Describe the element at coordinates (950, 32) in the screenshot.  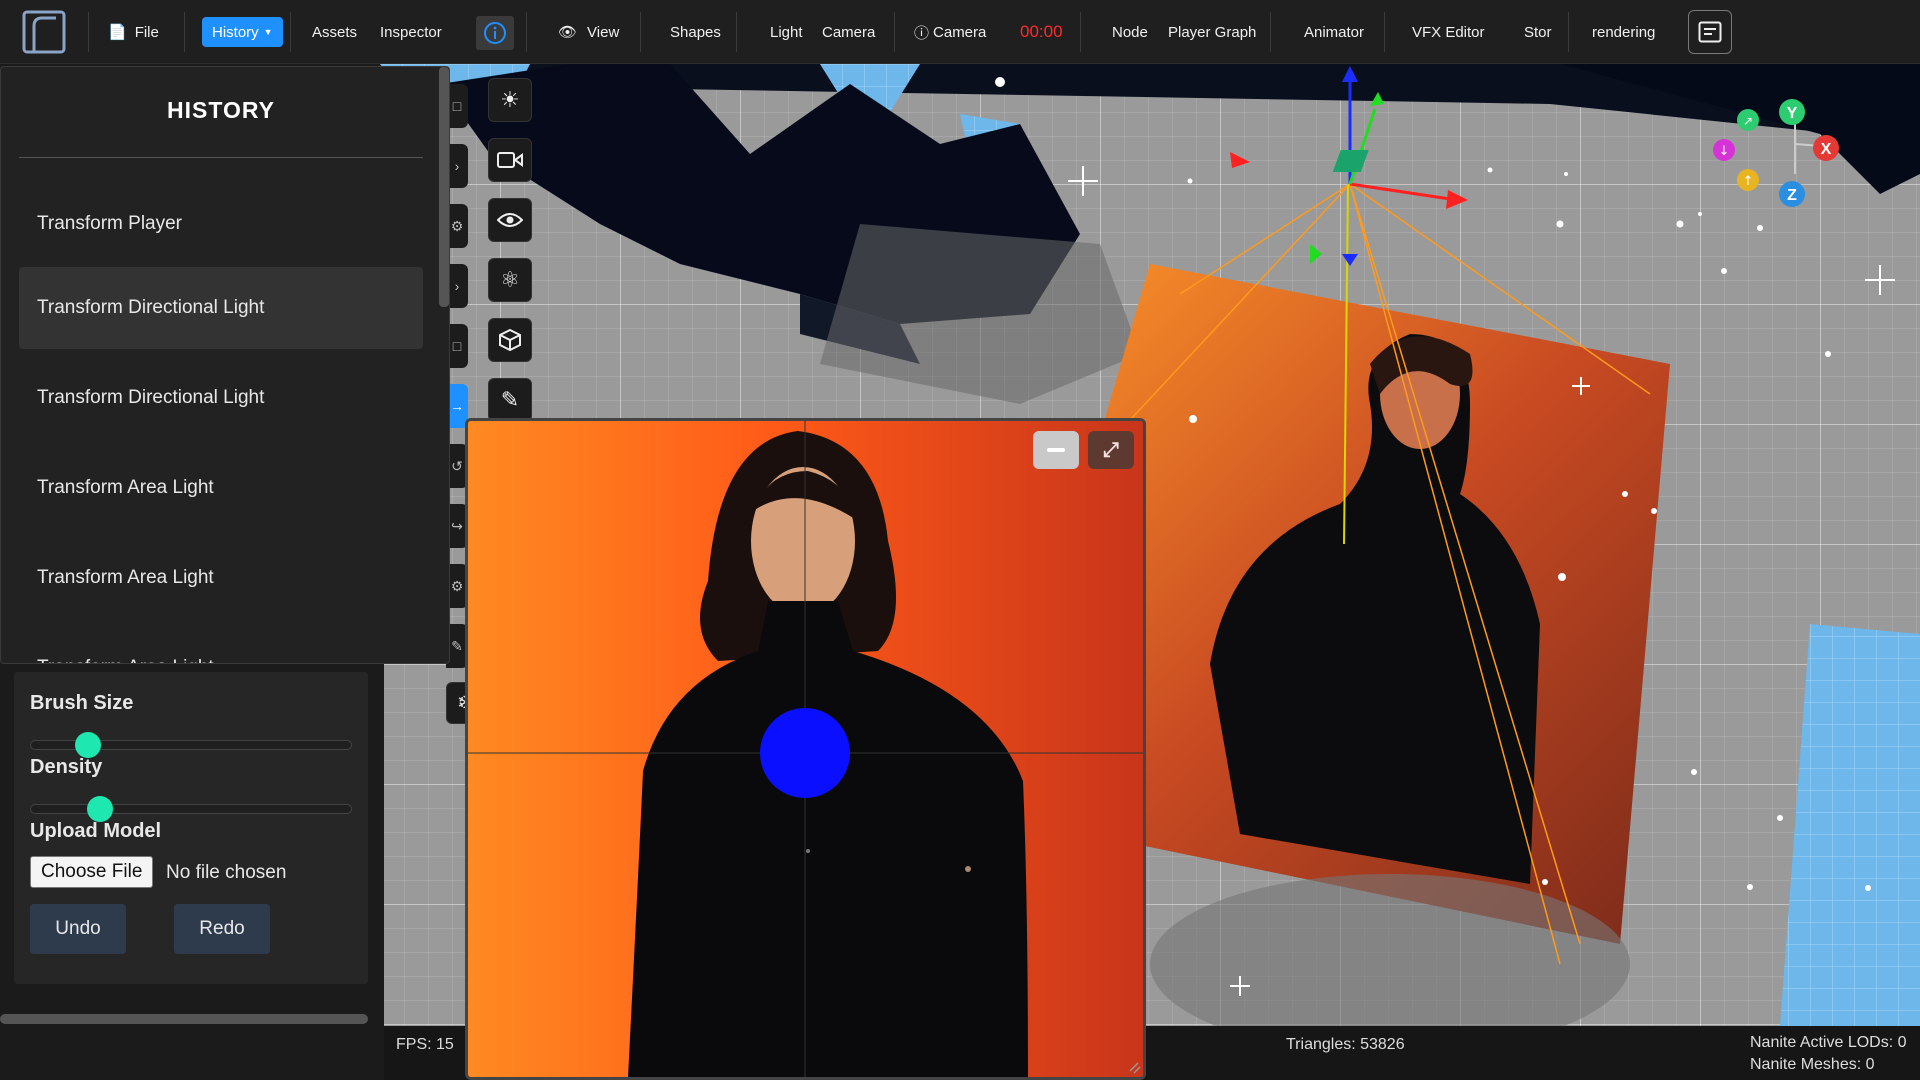
I see `camera-info: ⓘ Camera` at that location.